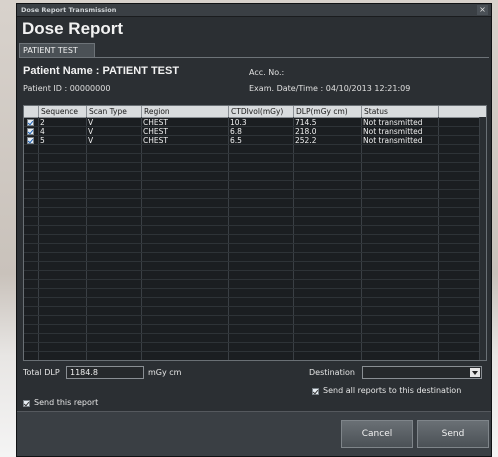  I want to click on total-dlp-unit: mGy cm, so click(165, 372).